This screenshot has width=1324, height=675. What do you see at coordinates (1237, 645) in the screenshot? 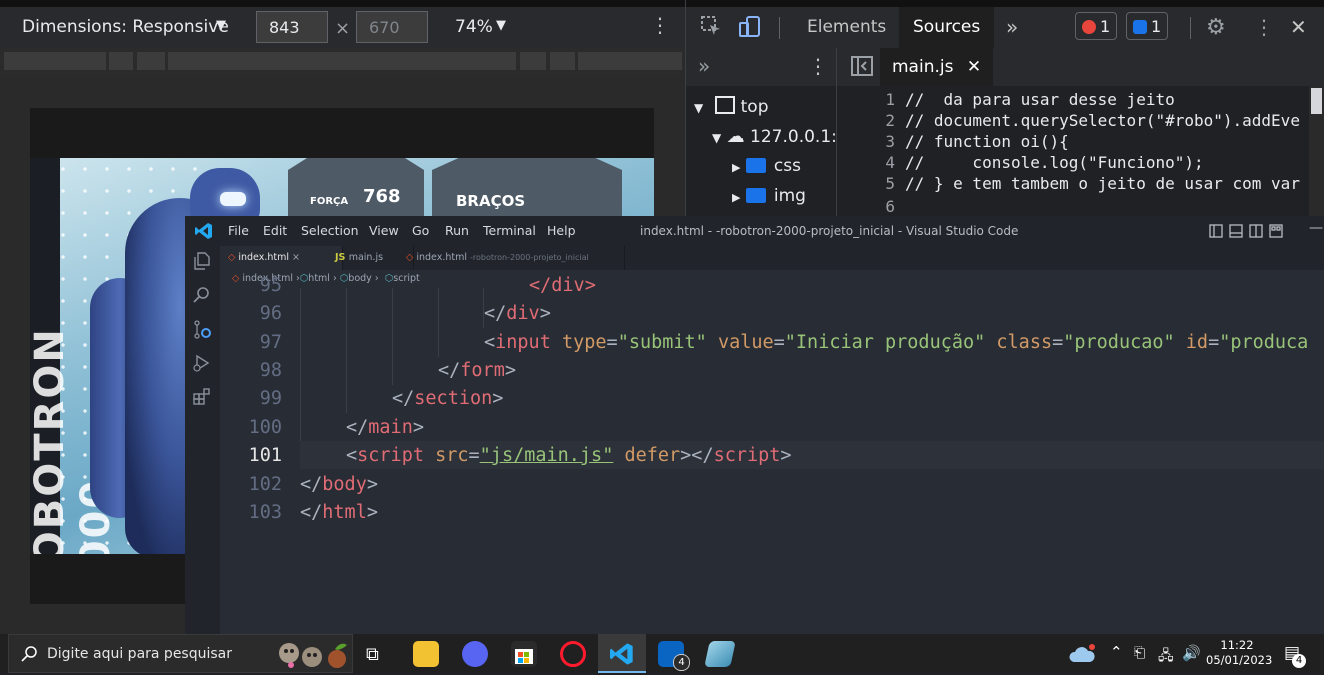
I see `clock-time: 11:22` at bounding box center [1237, 645].